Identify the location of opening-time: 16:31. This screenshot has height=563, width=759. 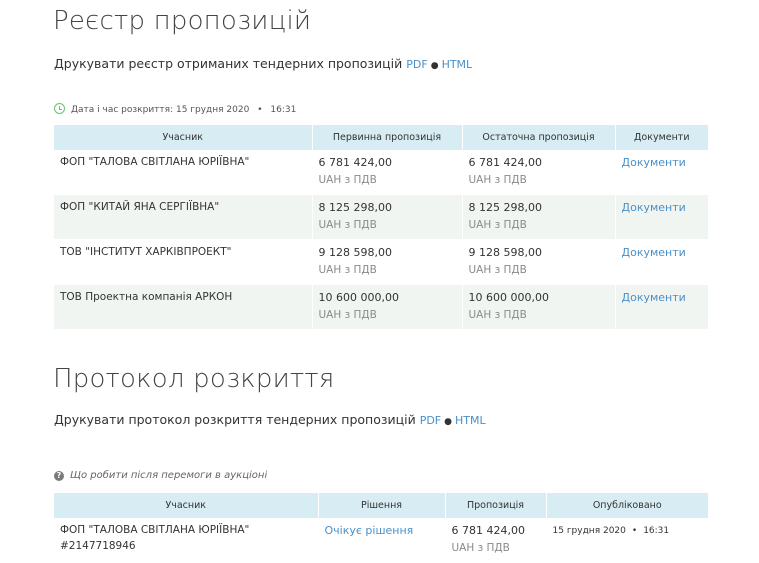
(283, 110).